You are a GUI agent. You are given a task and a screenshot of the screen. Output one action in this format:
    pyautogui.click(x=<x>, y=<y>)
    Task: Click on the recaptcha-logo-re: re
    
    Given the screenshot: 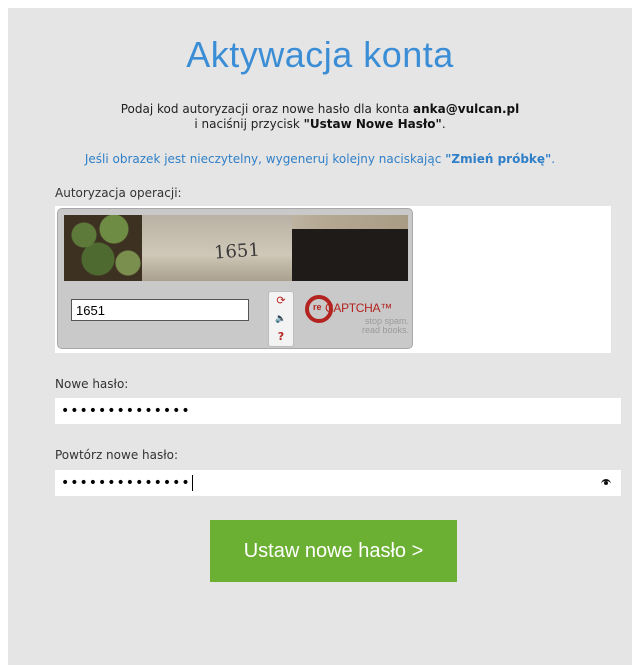 What is the action you would take?
    pyautogui.click(x=317, y=307)
    